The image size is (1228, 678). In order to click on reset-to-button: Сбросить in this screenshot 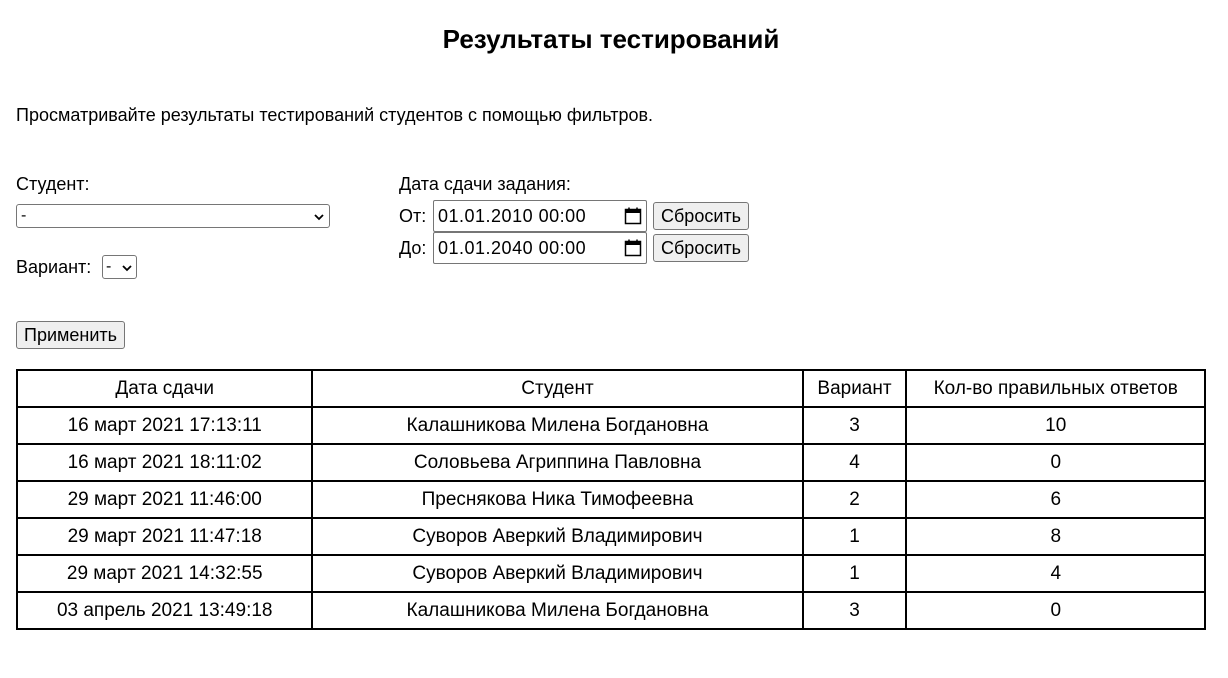, I will do `click(701, 248)`.